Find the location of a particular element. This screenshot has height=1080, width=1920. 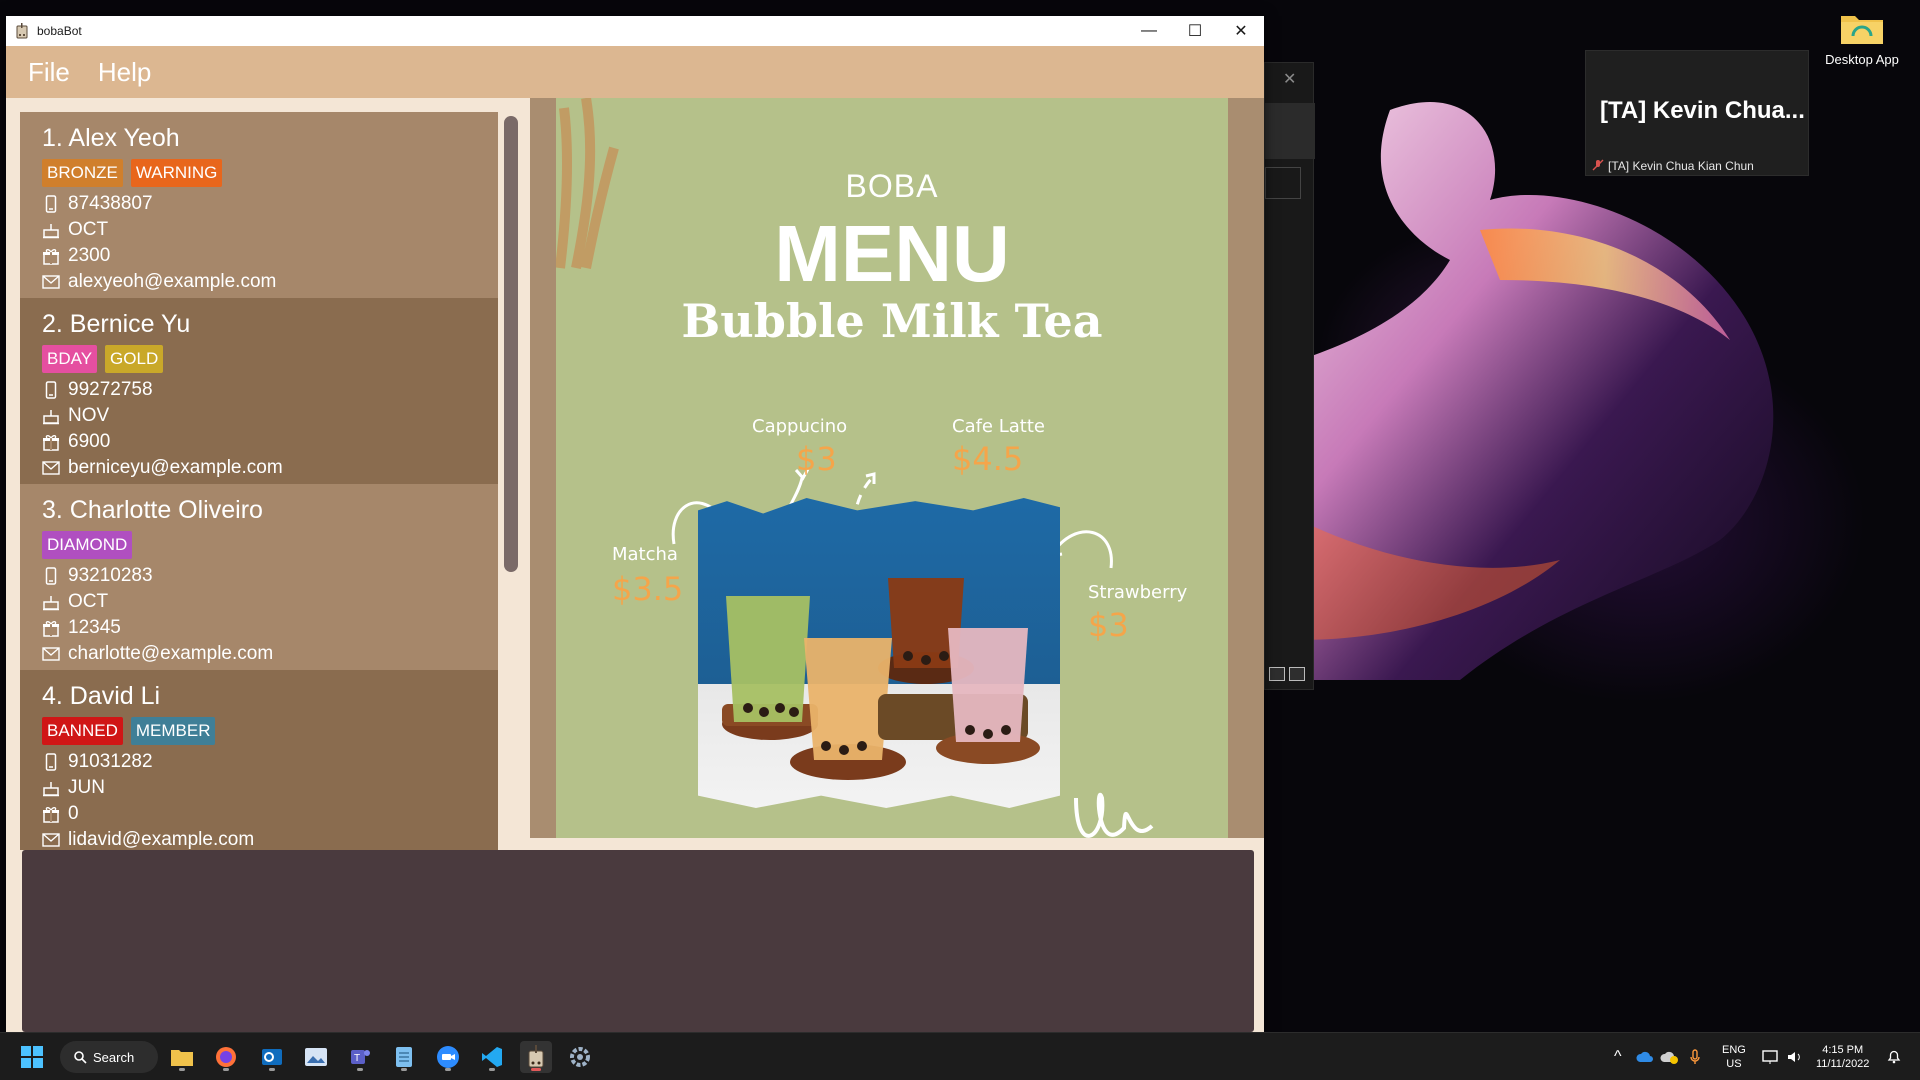

gift-icon is located at coordinates (51, 442).